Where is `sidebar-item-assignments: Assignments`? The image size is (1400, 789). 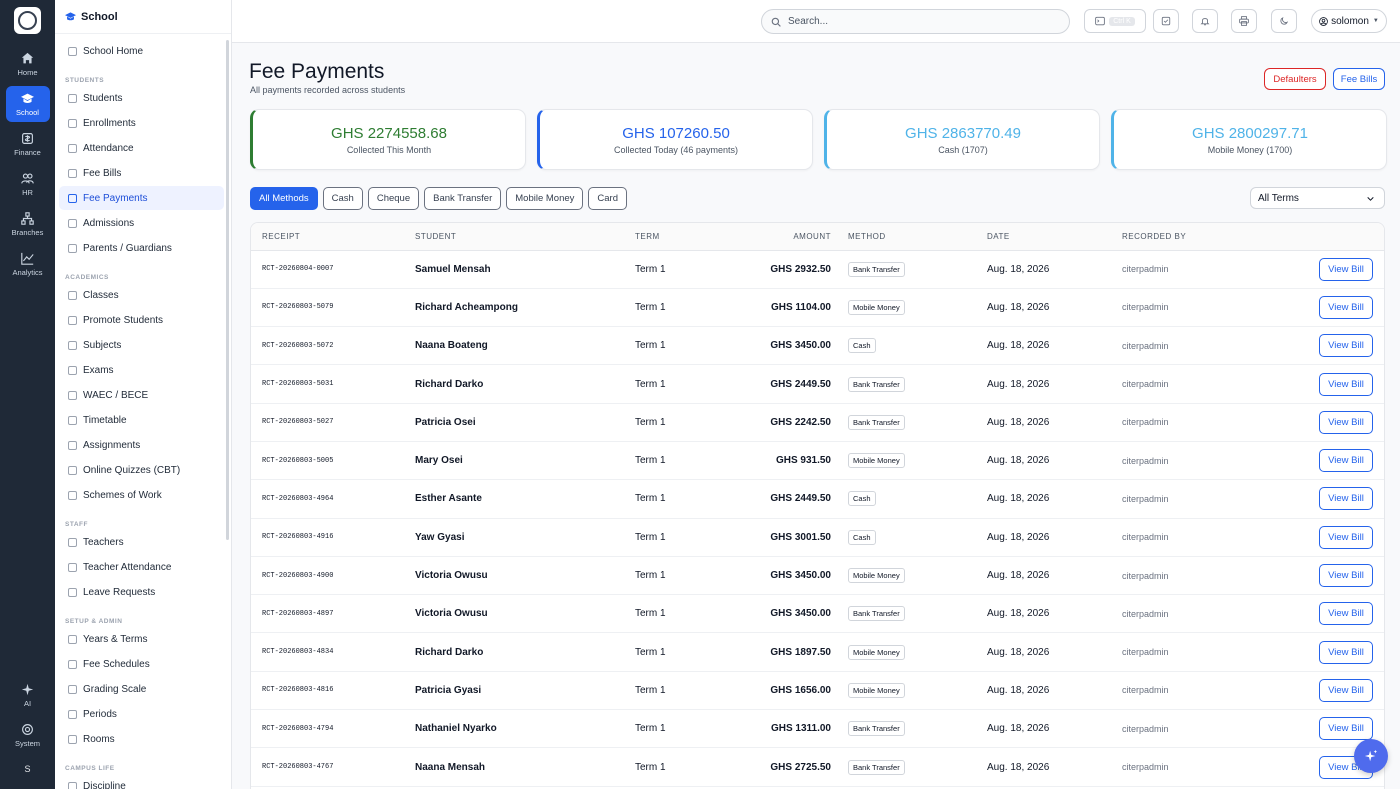
sidebar-item-assignments: Assignments is located at coordinates (141, 445).